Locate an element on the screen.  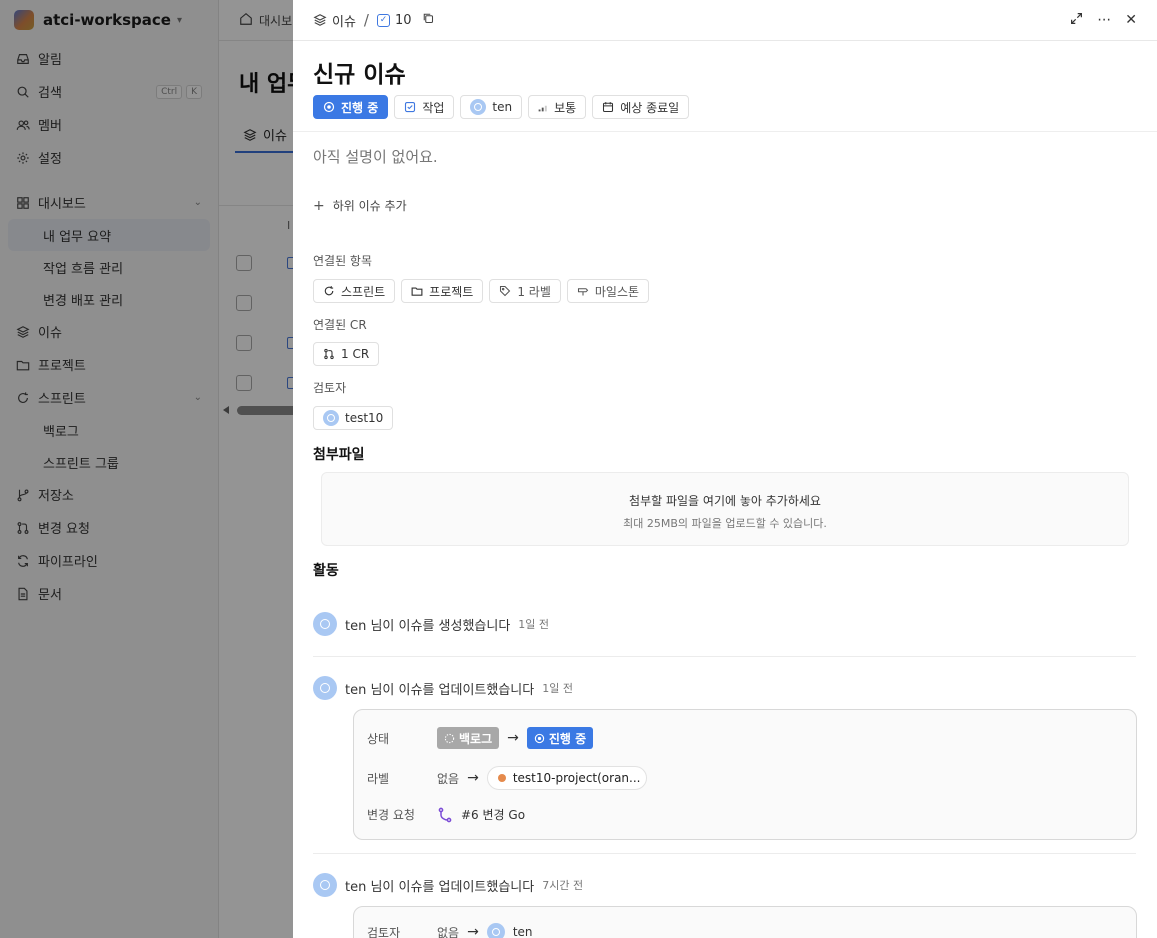
priority-bars-icon is located at coordinates (542, 108).